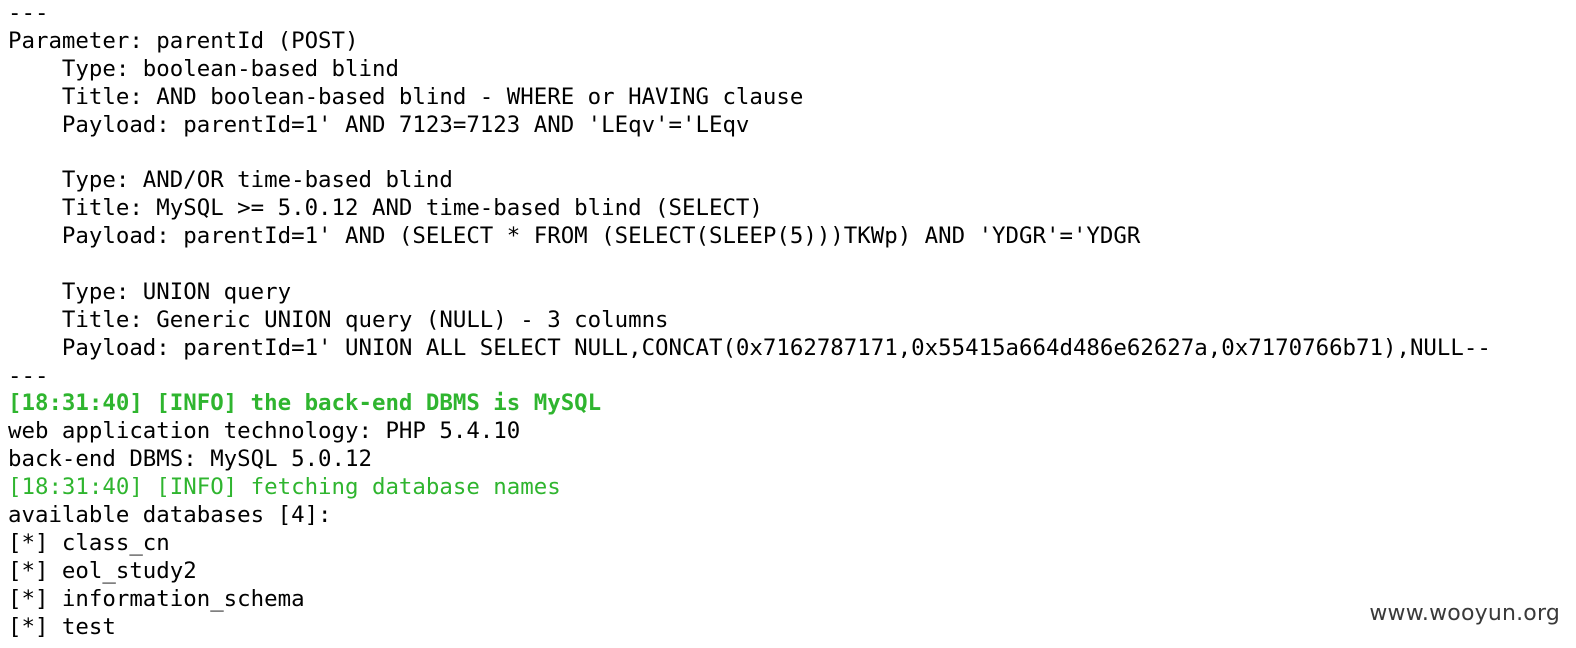  What do you see at coordinates (230, 180) in the screenshot?
I see `injection-type-line: Type: AND/OR time-based blind` at bounding box center [230, 180].